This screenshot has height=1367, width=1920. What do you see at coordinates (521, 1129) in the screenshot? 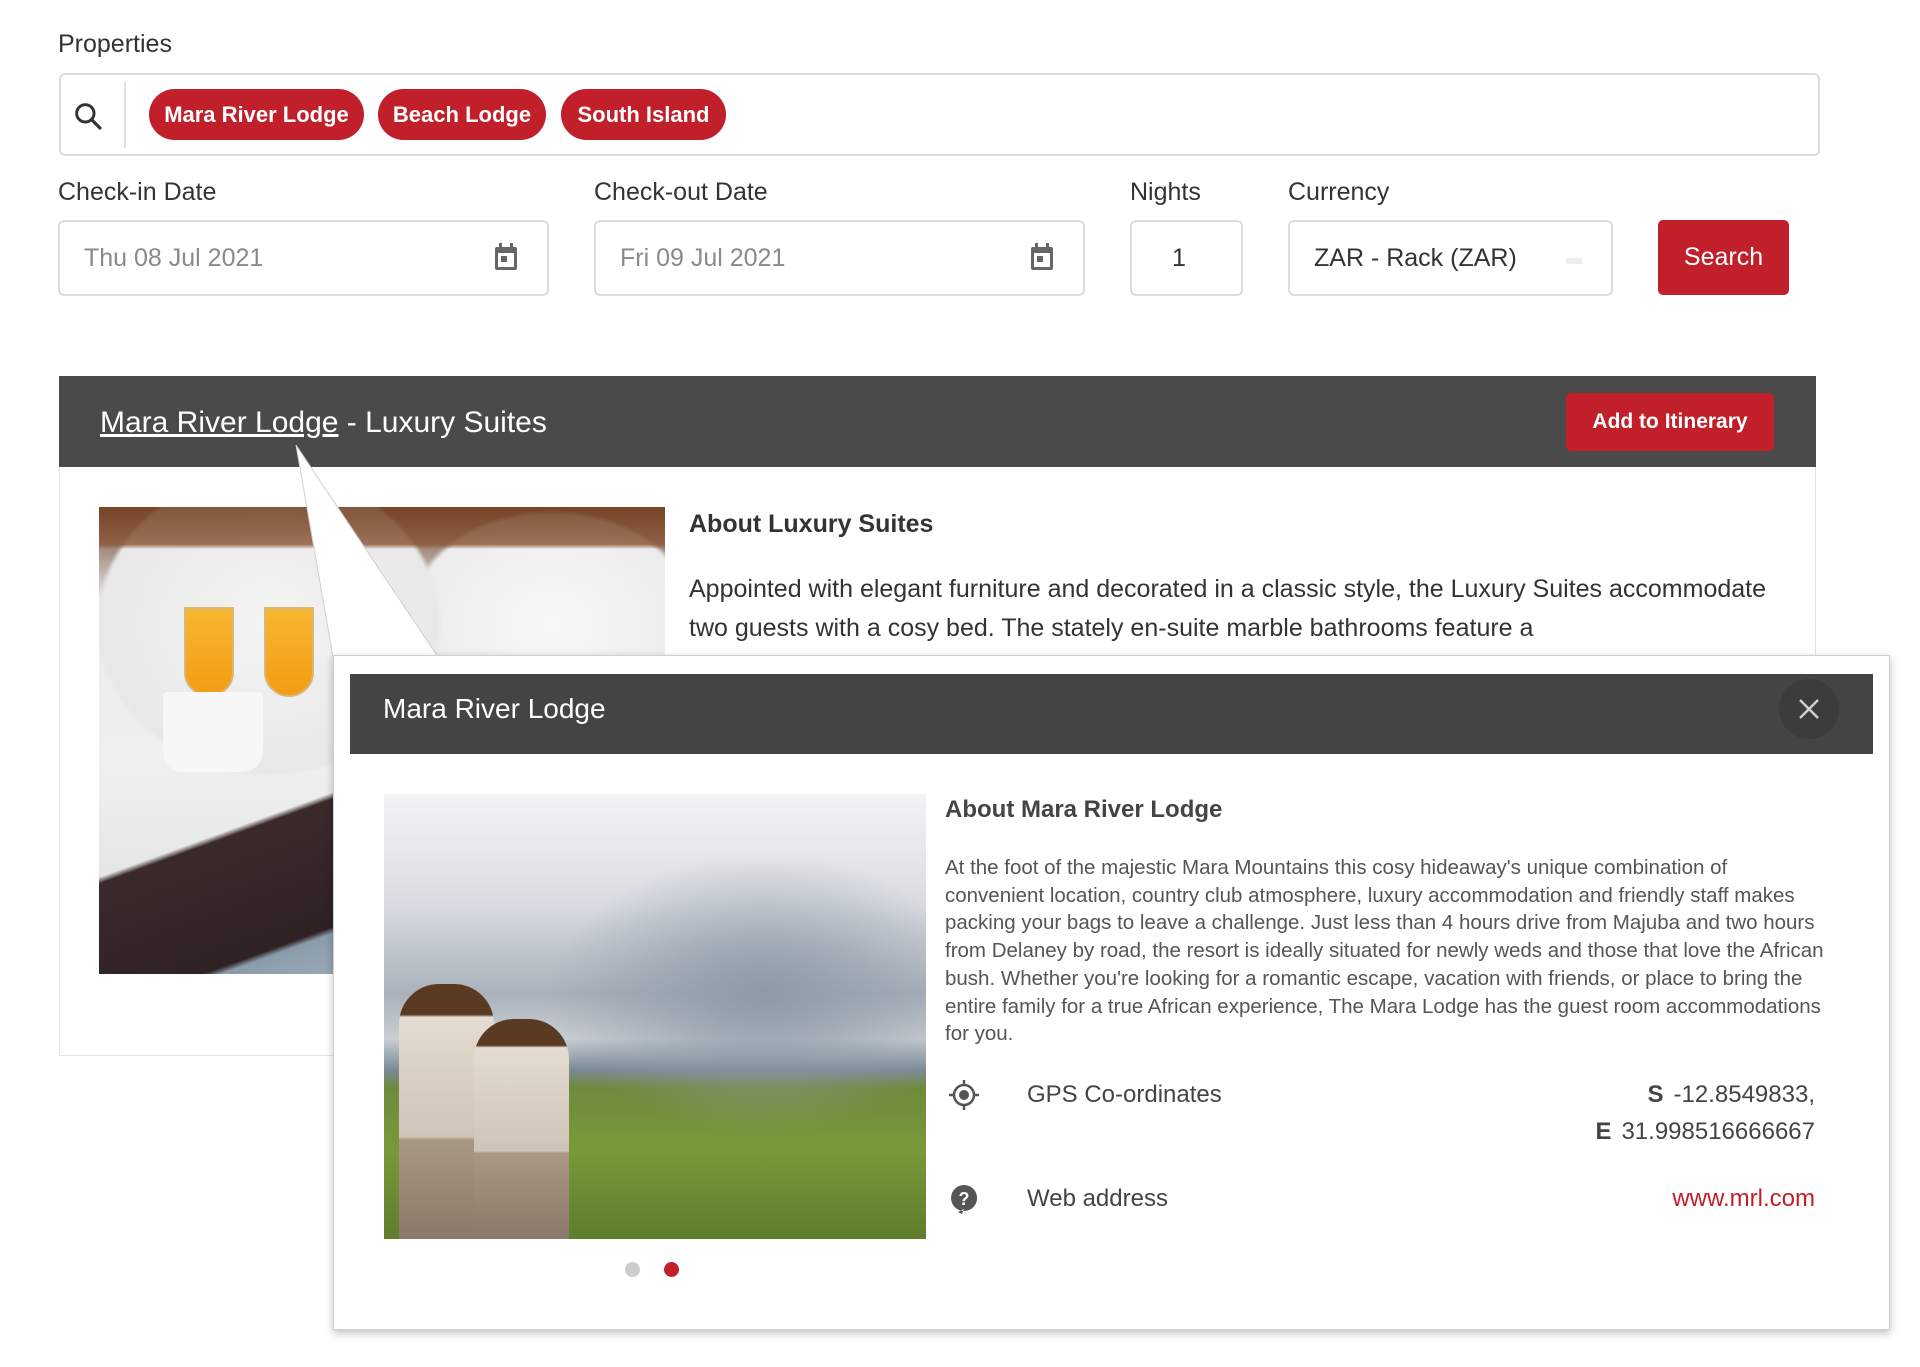
I see `photo-person` at bounding box center [521, 1129].